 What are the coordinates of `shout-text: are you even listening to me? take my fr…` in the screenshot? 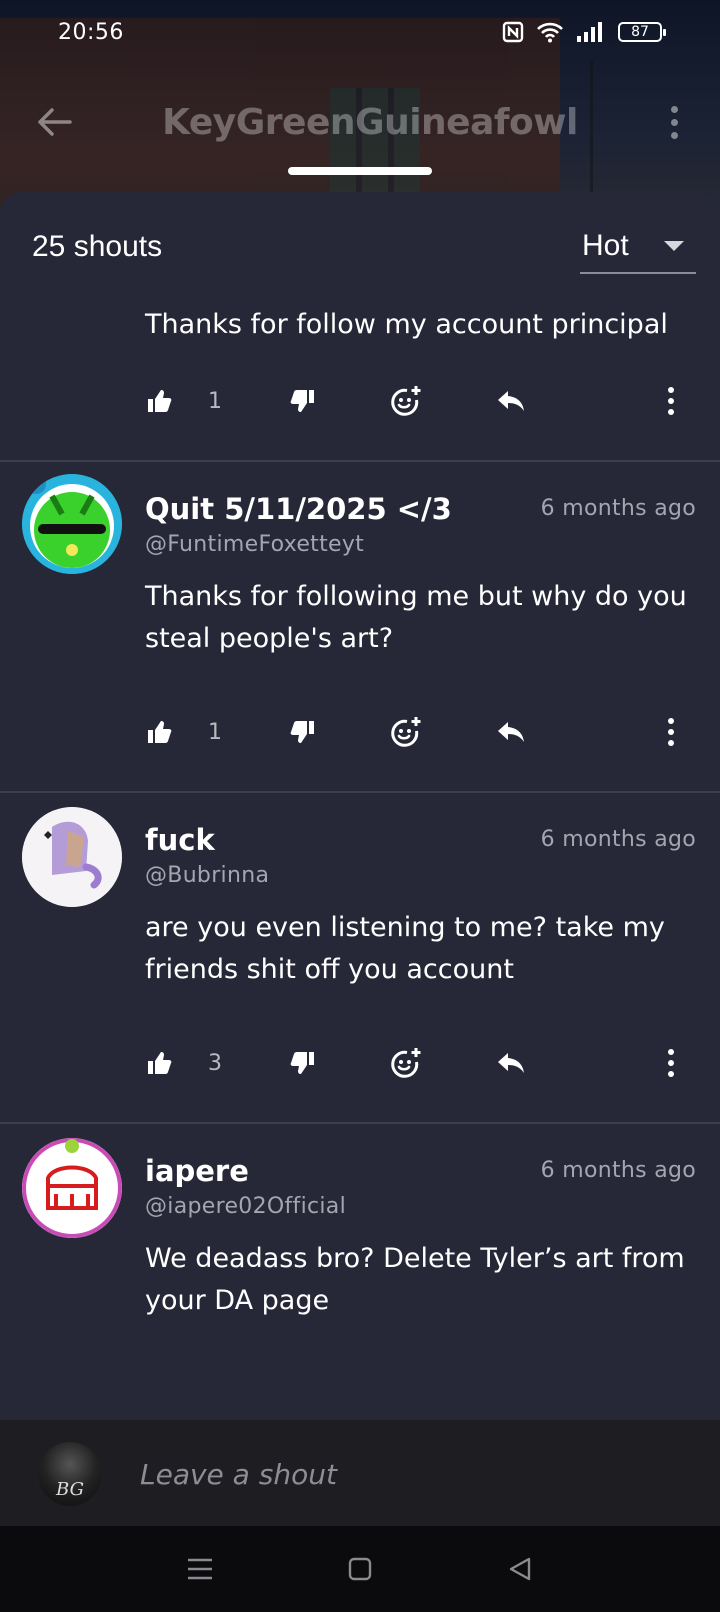 It's located at (405, 948).